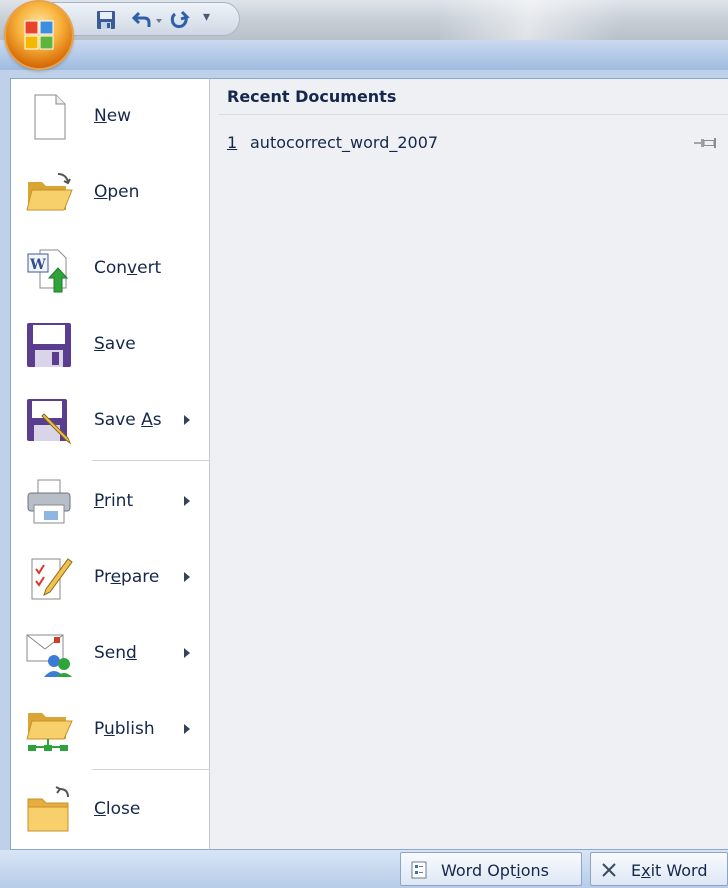 The width and height of the screenshot is (728, 888). What do you see at coordinates (49, 732) in the screenshot?
I see `publish-folder-icon` at bounding box center [49, 732].